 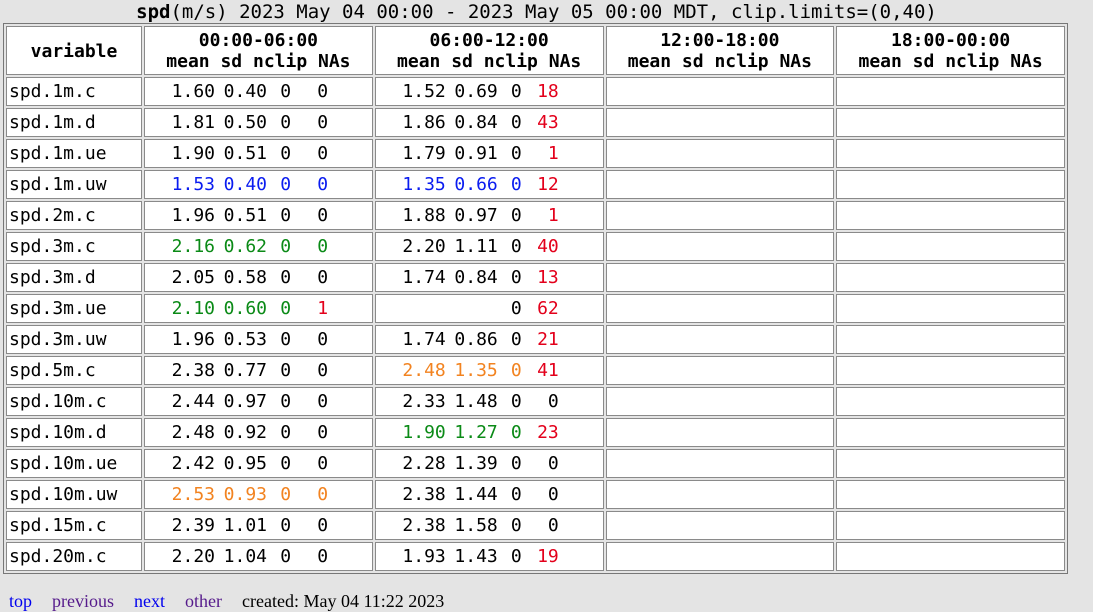 What do you see at coordinates (203, 601) in the screenshot?
I see `other-link: other` at bounding box center [203, 601].